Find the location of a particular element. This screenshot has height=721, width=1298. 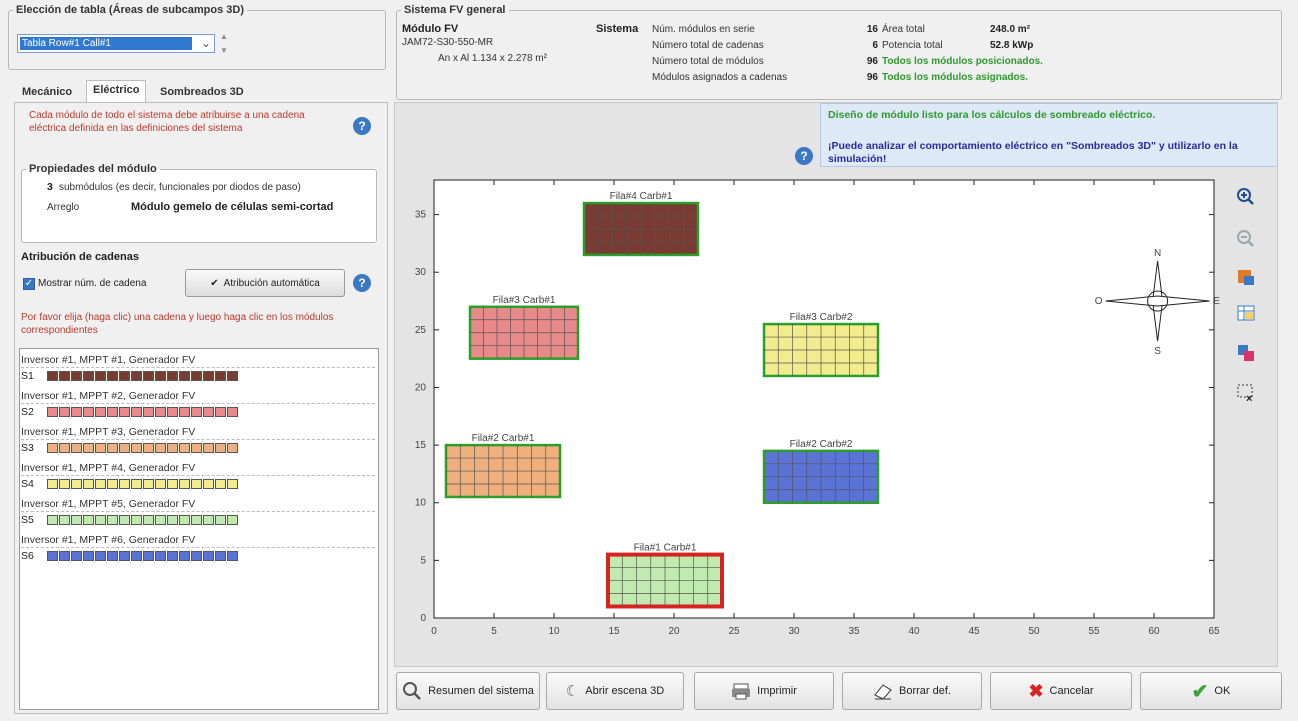

x-tick-label: 25 is located at coordinates (734, 630).